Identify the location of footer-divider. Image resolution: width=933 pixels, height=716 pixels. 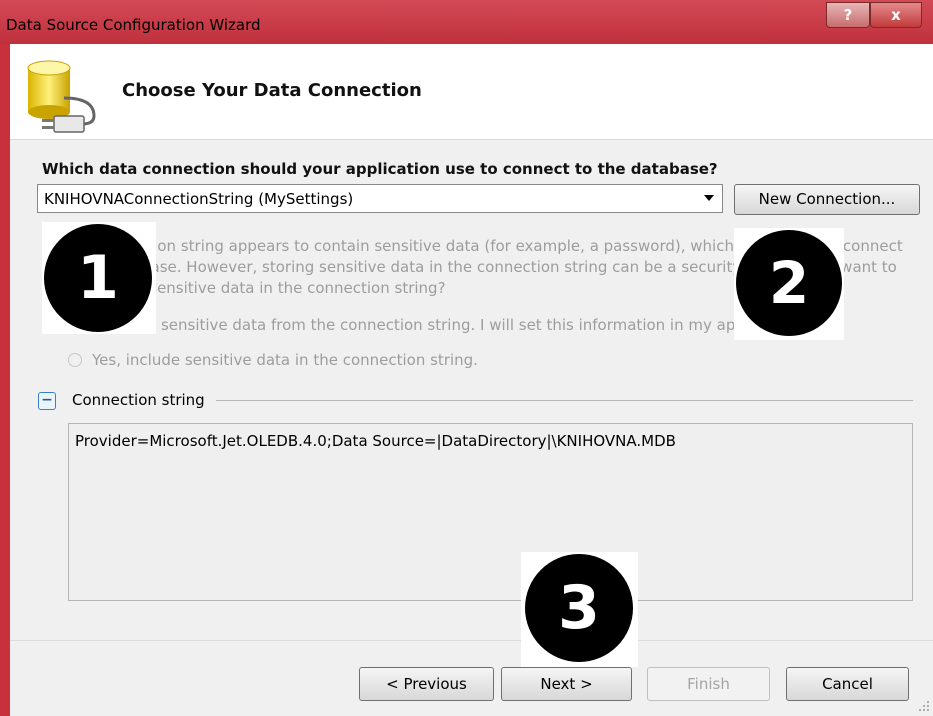
(471, 640).